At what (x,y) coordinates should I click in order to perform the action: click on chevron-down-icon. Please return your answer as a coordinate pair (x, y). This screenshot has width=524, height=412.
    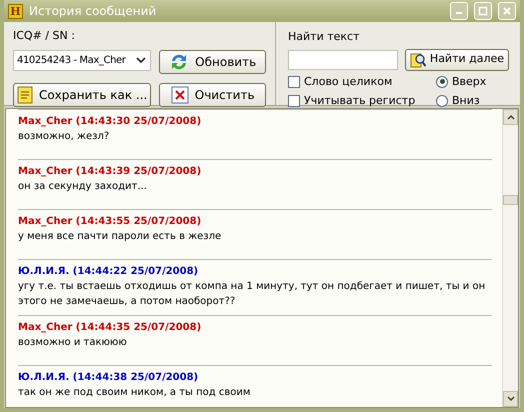
    Looking at the image, I should click on (141, 60).